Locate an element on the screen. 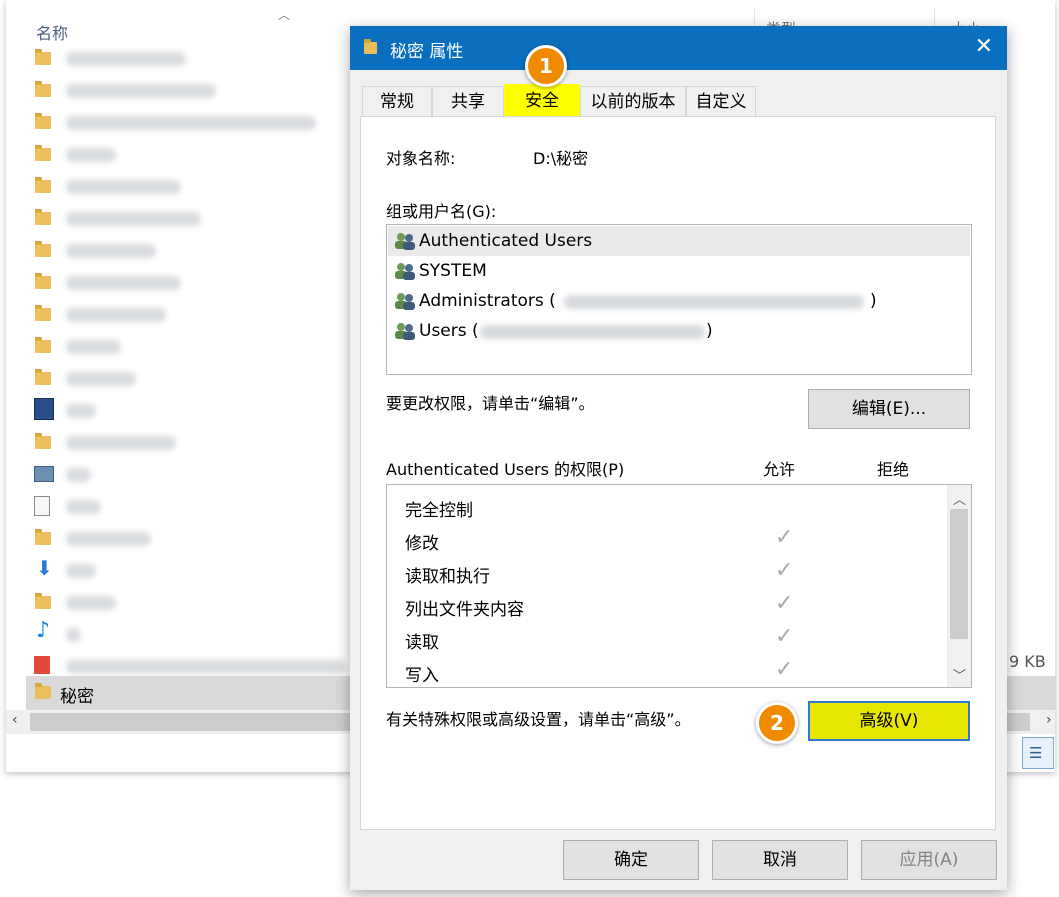 The image size is (1059, 897). scroll-left-icon: ‹ is located at coordinates (15, 720).